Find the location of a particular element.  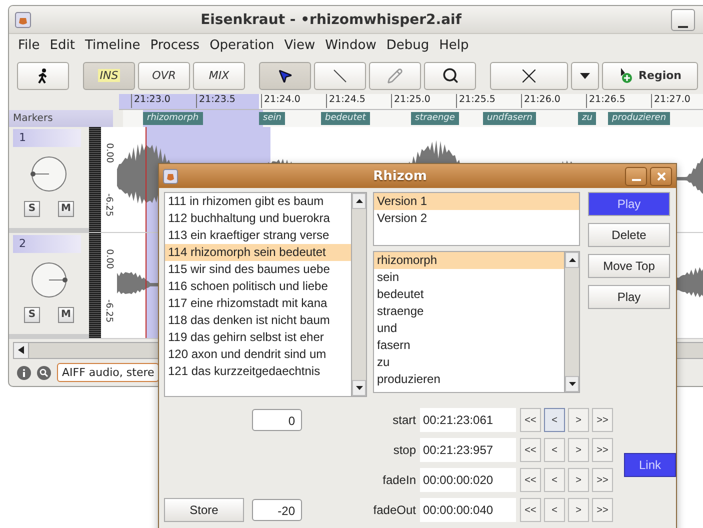

store-field: -20 is located at coordinates (277, 510).